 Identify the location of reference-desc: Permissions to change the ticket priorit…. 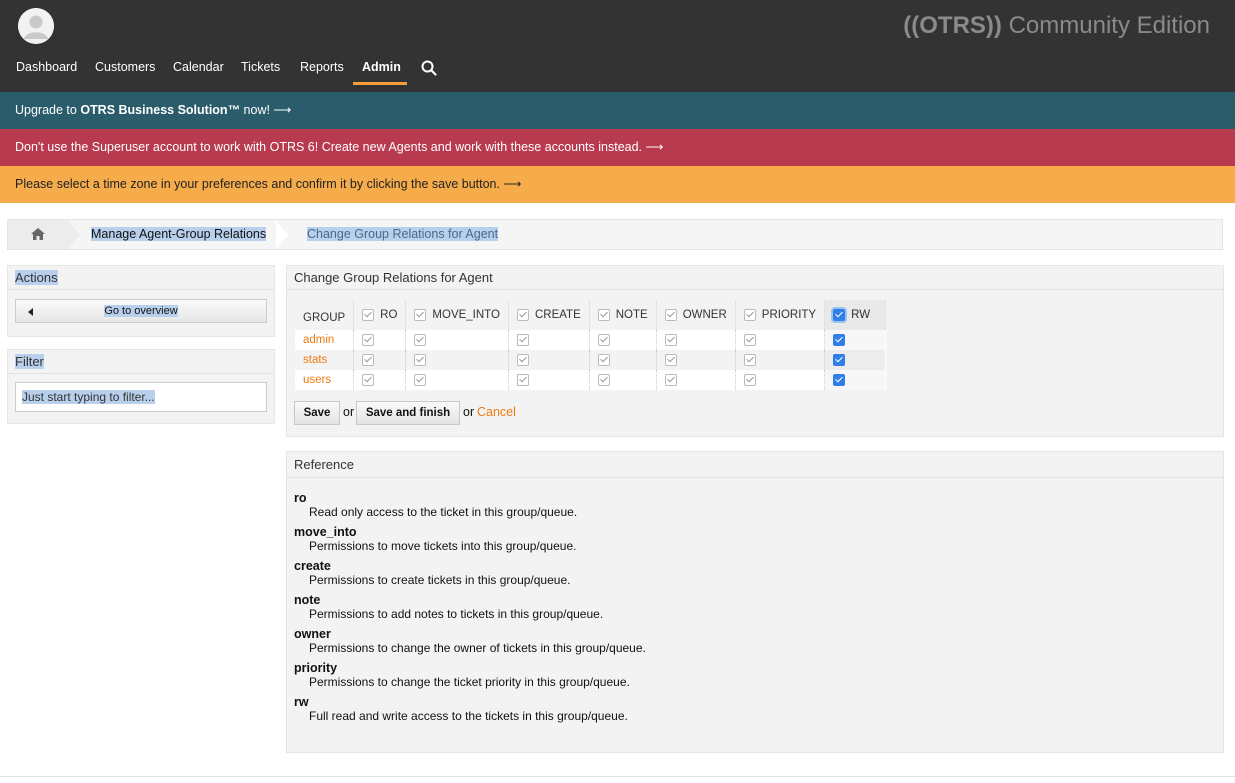
(469, 682).